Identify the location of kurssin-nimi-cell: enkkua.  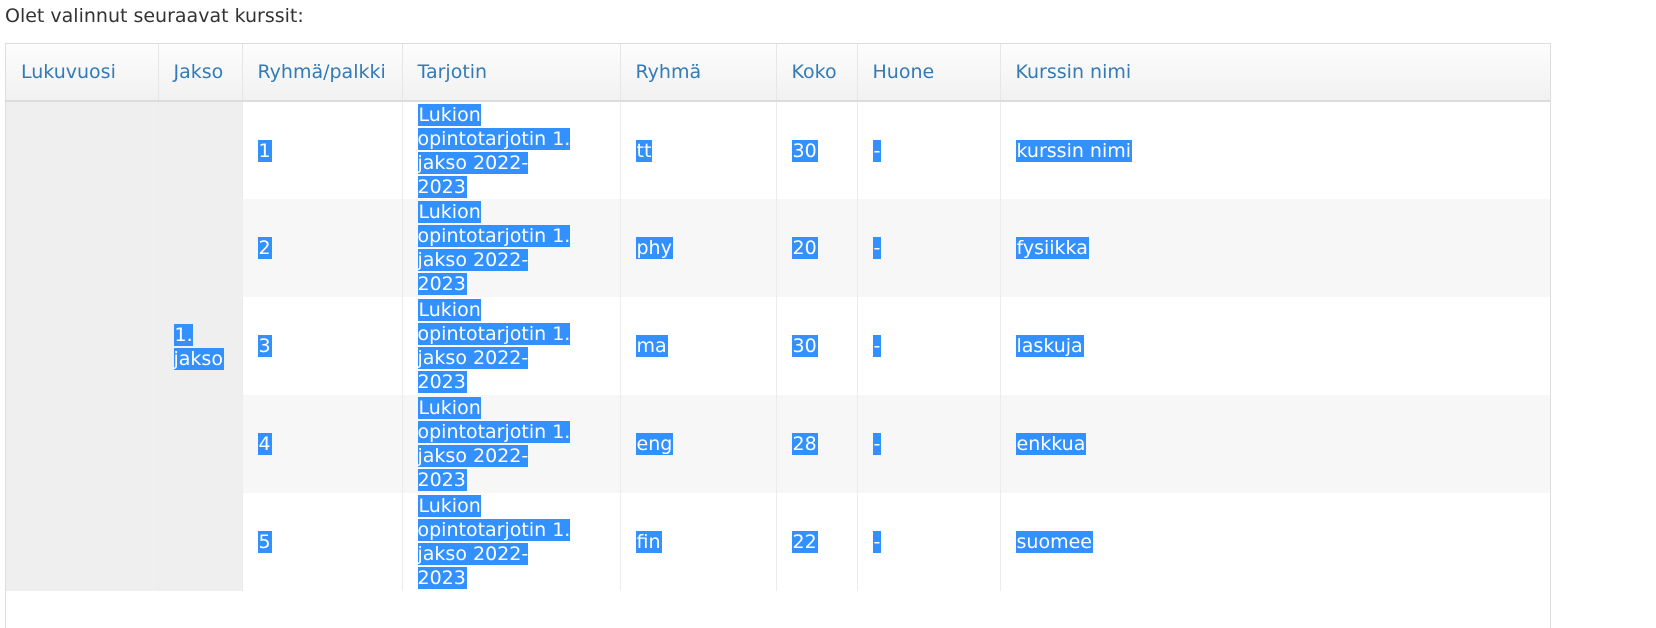
(1275, 444).